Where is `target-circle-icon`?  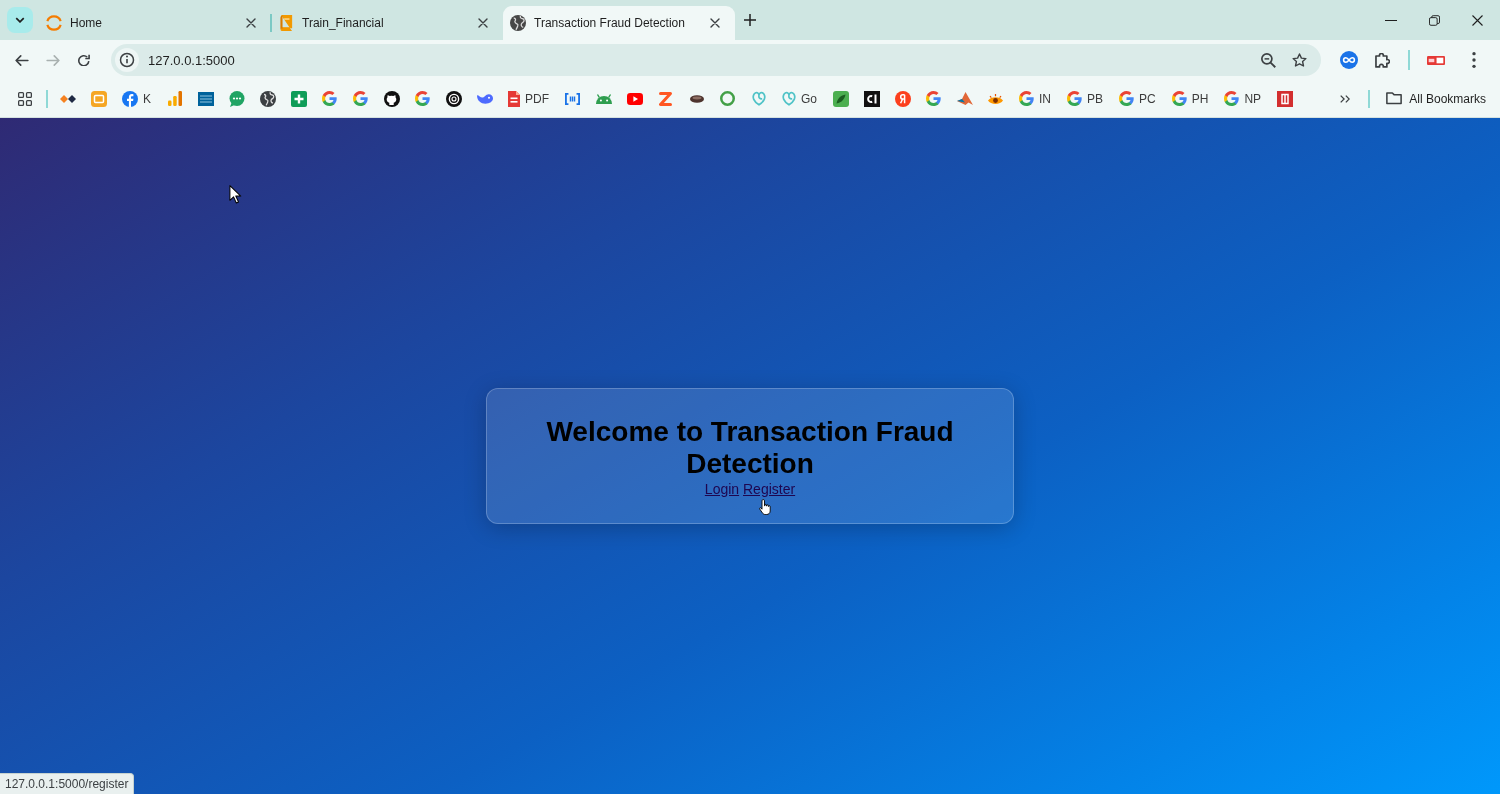
target-circle-icon is located at coordinates (453, 98).